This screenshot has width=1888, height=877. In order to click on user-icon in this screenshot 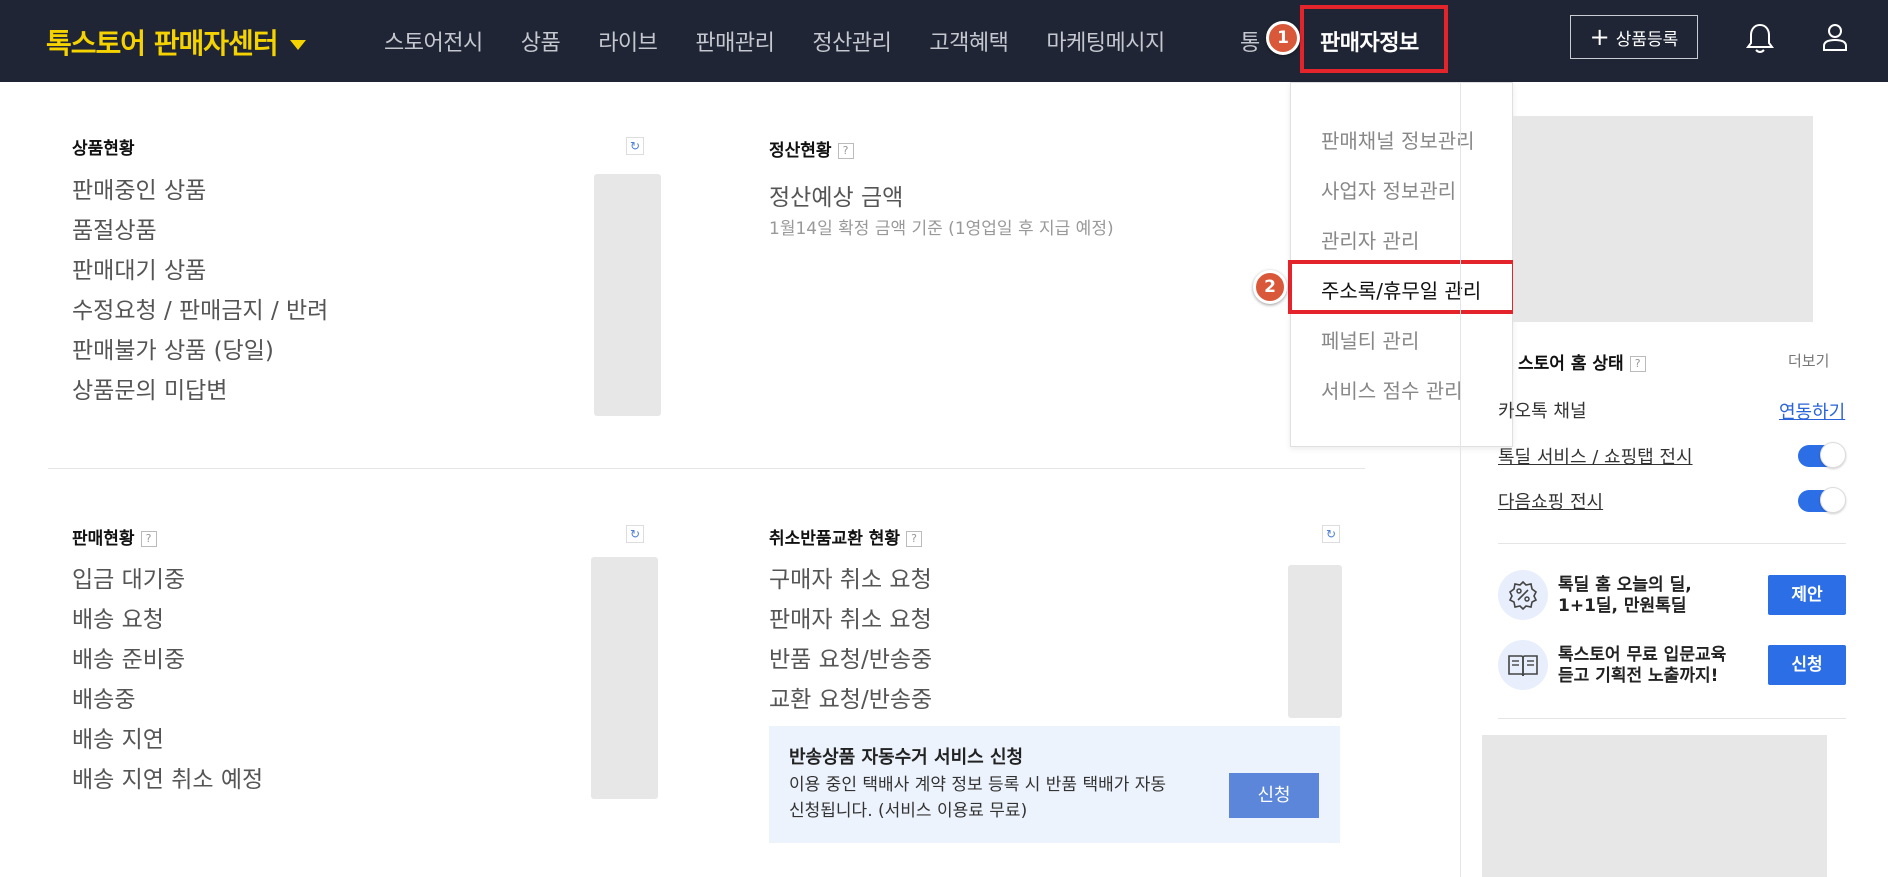, I will do `click(1835, 39)`.